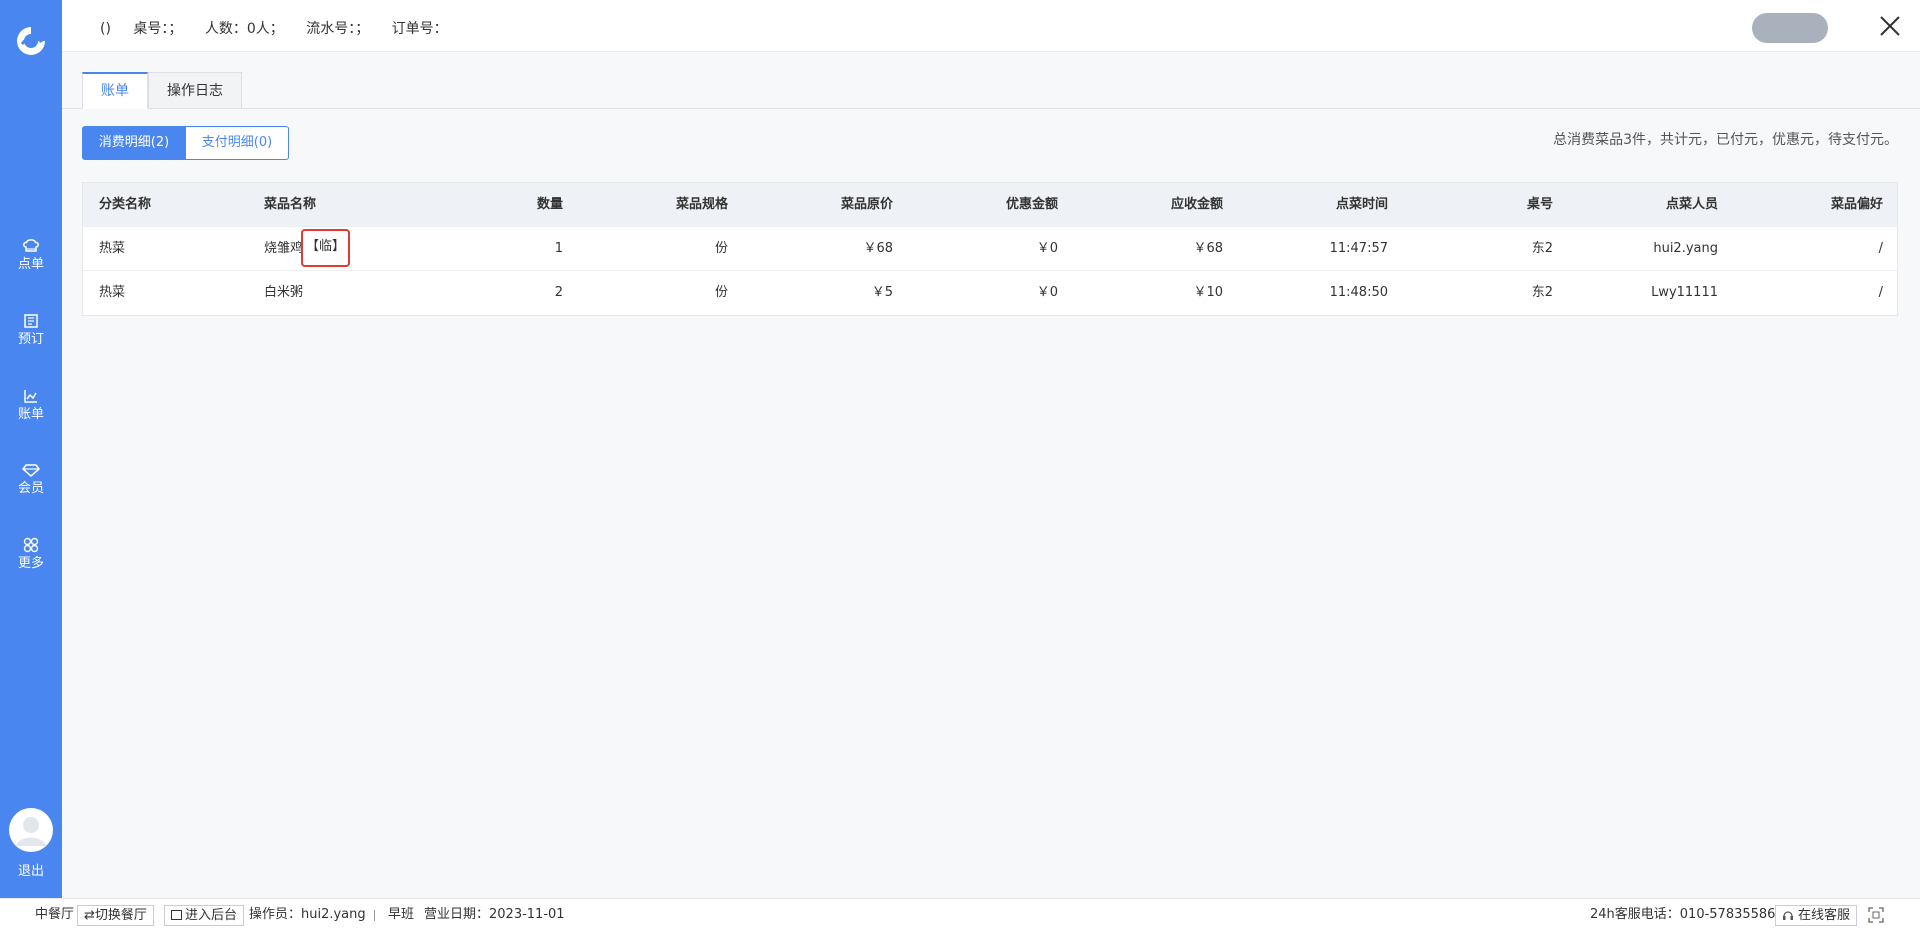 Image resolution: width=1920 pixels, height=931 pixels. Describe the element at coordinates (991, 26) in the screenshot. I see `header: () 桌号：； 人数：0人； 流水号：； 订单号：` at that location.